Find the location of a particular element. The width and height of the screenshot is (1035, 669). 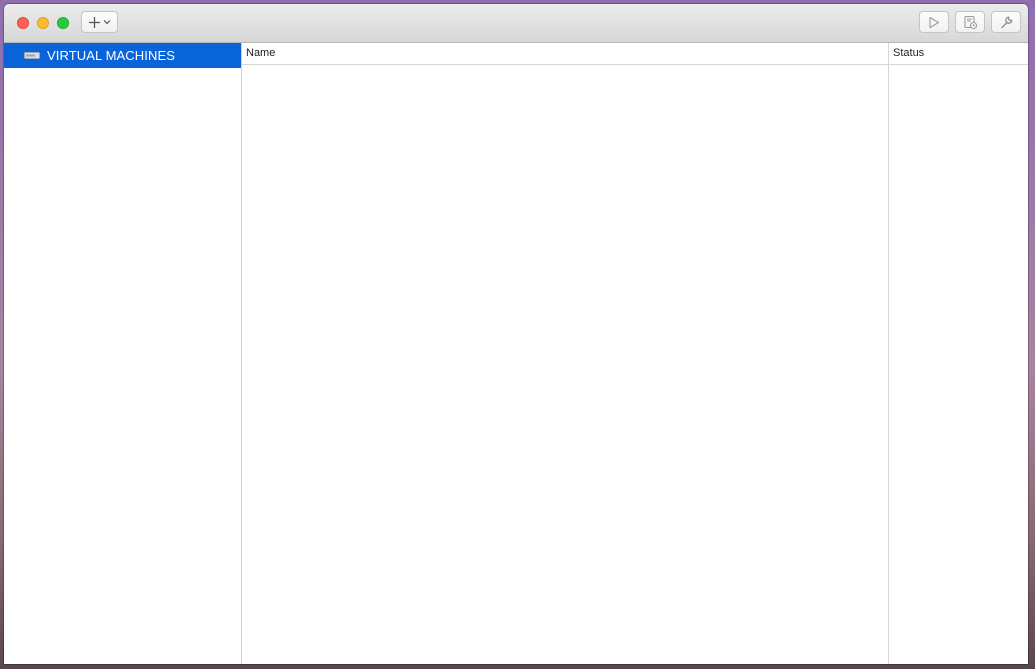

sidebar-item-label: VIRTUAL MACHINES is located at coordinates (111, 55).